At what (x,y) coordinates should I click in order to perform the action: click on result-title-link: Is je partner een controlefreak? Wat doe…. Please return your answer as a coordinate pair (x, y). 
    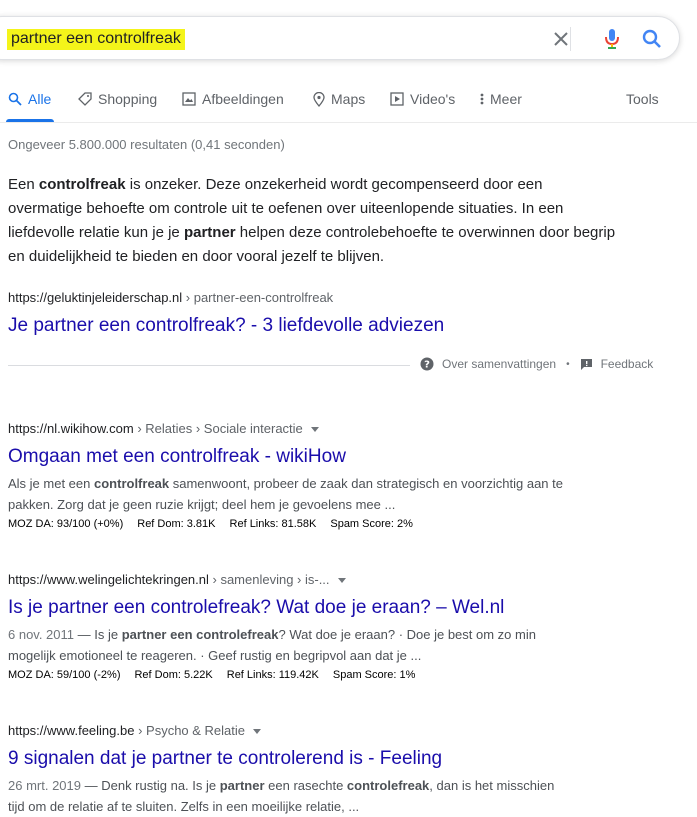
    Looking at the image, I should click on (348, 608).